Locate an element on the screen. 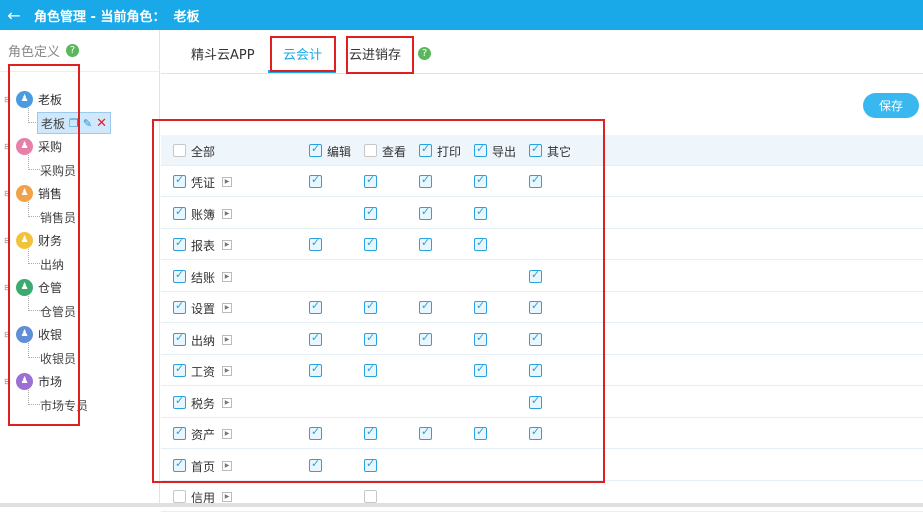  save-button: 保存 is located at coordinates (891, 105).